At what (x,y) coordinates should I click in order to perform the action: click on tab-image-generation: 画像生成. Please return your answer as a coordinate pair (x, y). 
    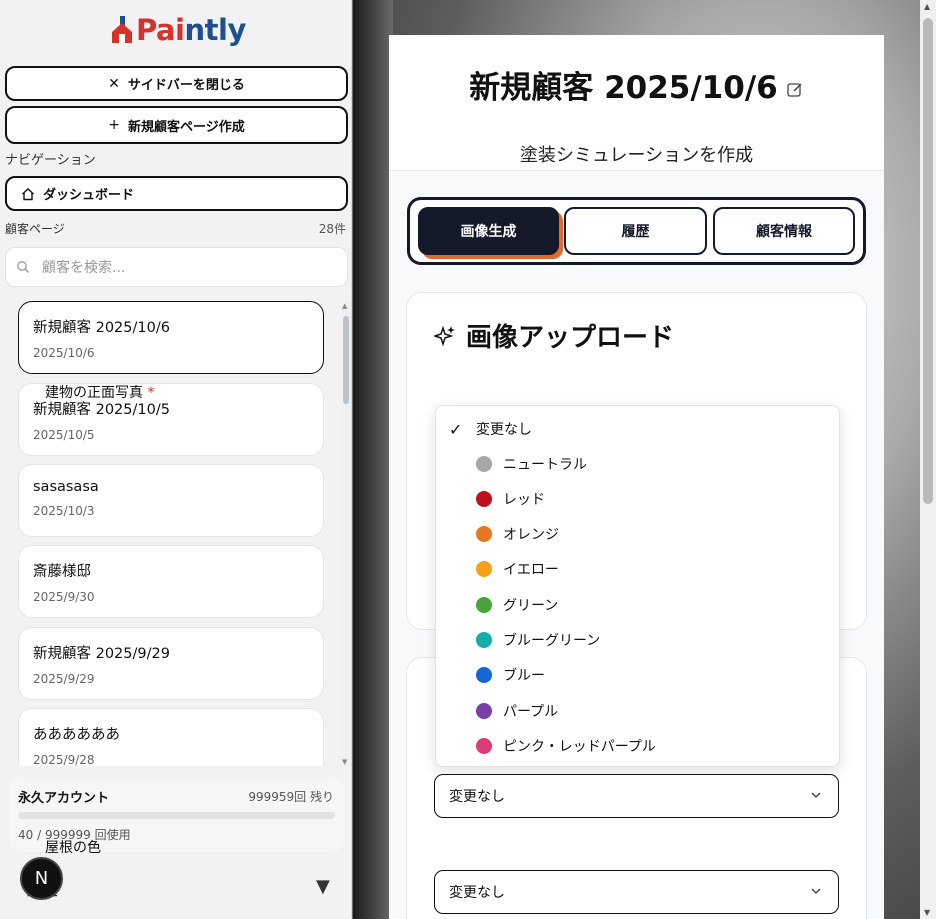
    Looking at the image, I should click on (488, 231).